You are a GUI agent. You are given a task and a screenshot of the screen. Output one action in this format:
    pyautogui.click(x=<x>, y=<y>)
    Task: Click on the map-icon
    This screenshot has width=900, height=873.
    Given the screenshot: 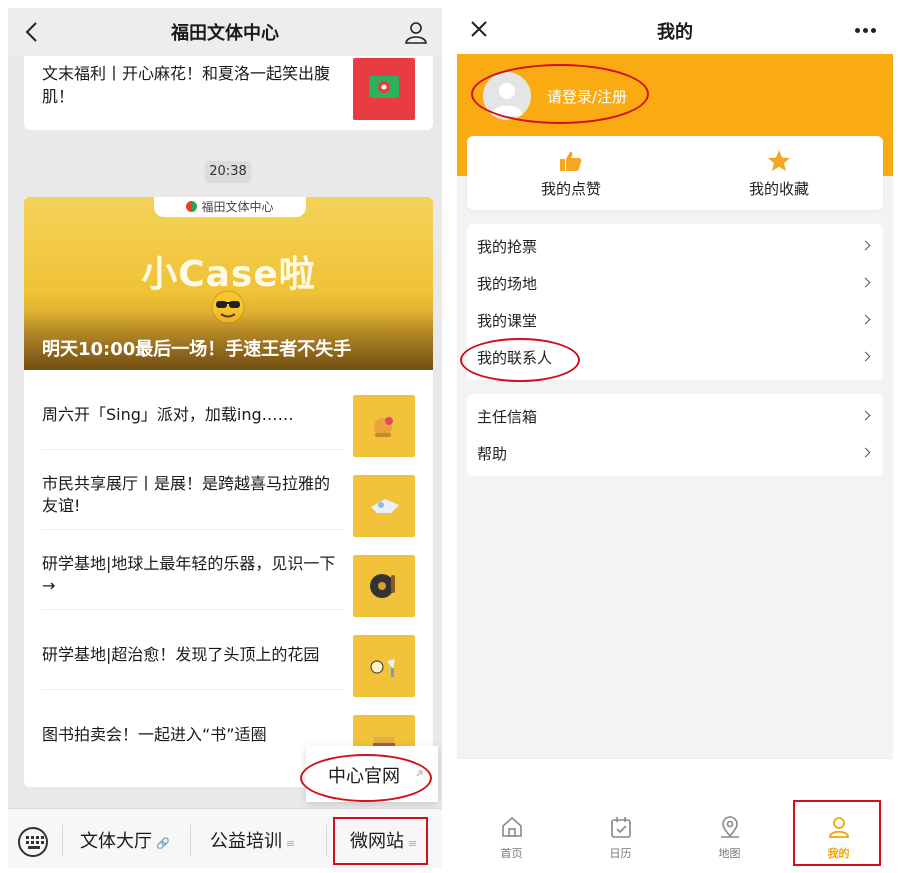 What is the action you would take?
    pyautogui.click(x=730, y=827)
    